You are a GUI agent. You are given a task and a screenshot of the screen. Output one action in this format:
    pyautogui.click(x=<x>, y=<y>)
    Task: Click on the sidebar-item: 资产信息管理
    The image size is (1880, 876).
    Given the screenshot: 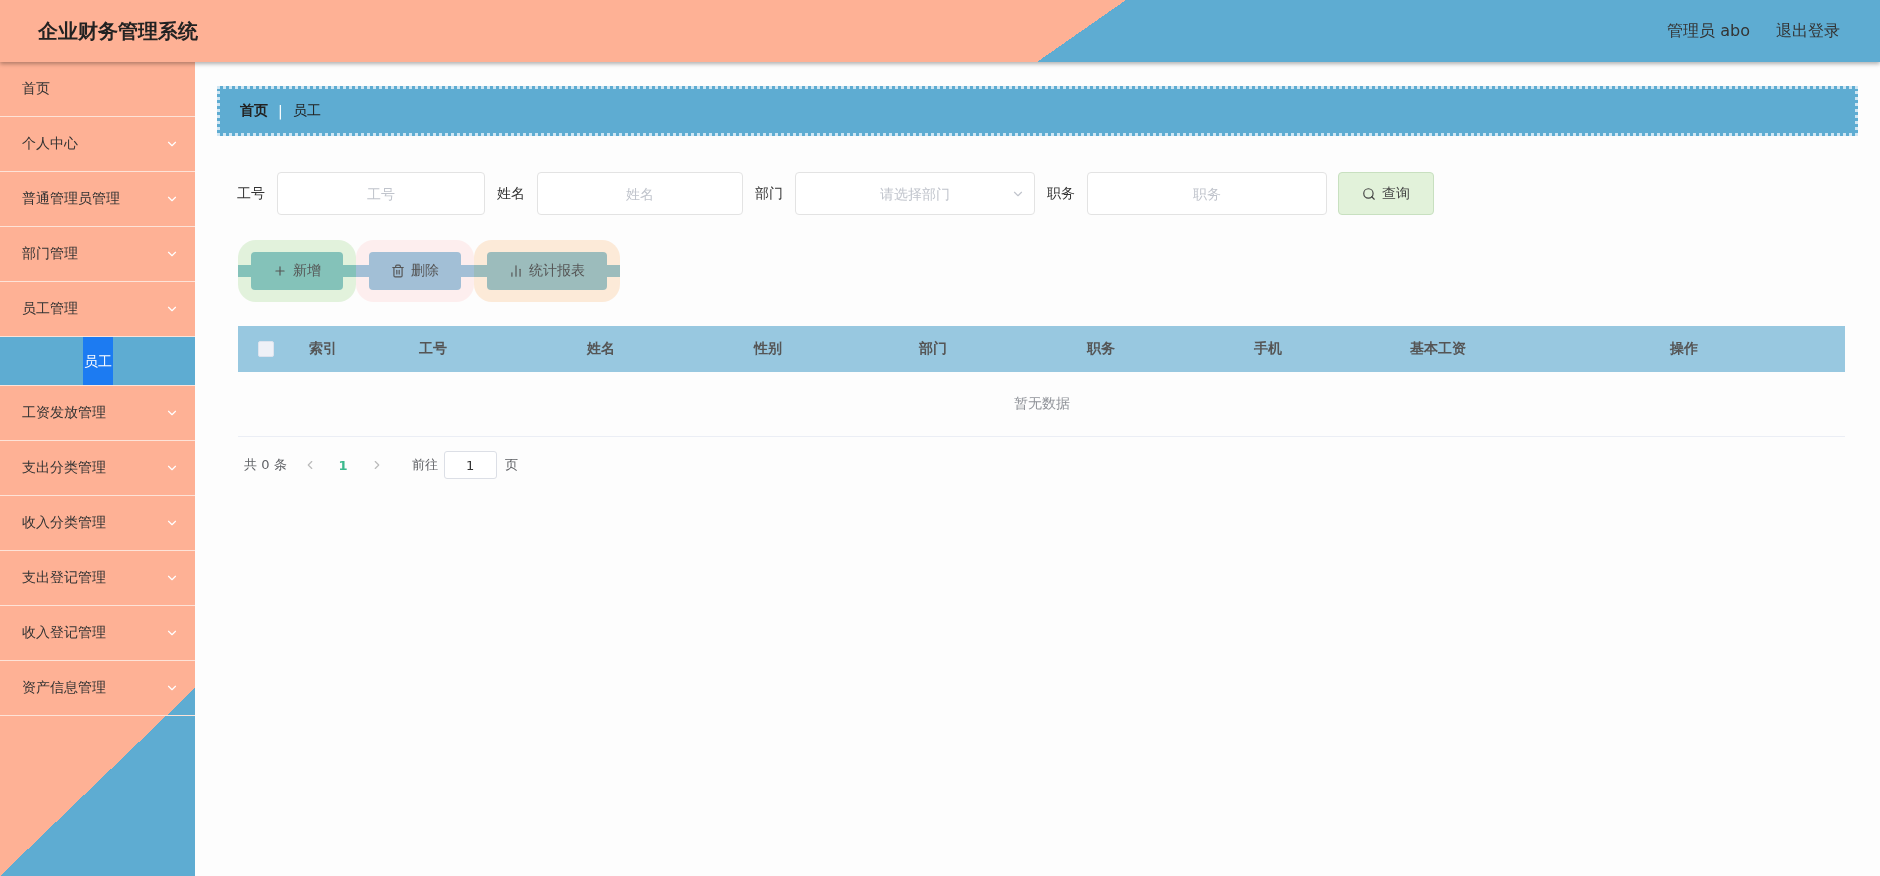 What is the action you would take?
    pyautogui.click(x=97, y=688)
    